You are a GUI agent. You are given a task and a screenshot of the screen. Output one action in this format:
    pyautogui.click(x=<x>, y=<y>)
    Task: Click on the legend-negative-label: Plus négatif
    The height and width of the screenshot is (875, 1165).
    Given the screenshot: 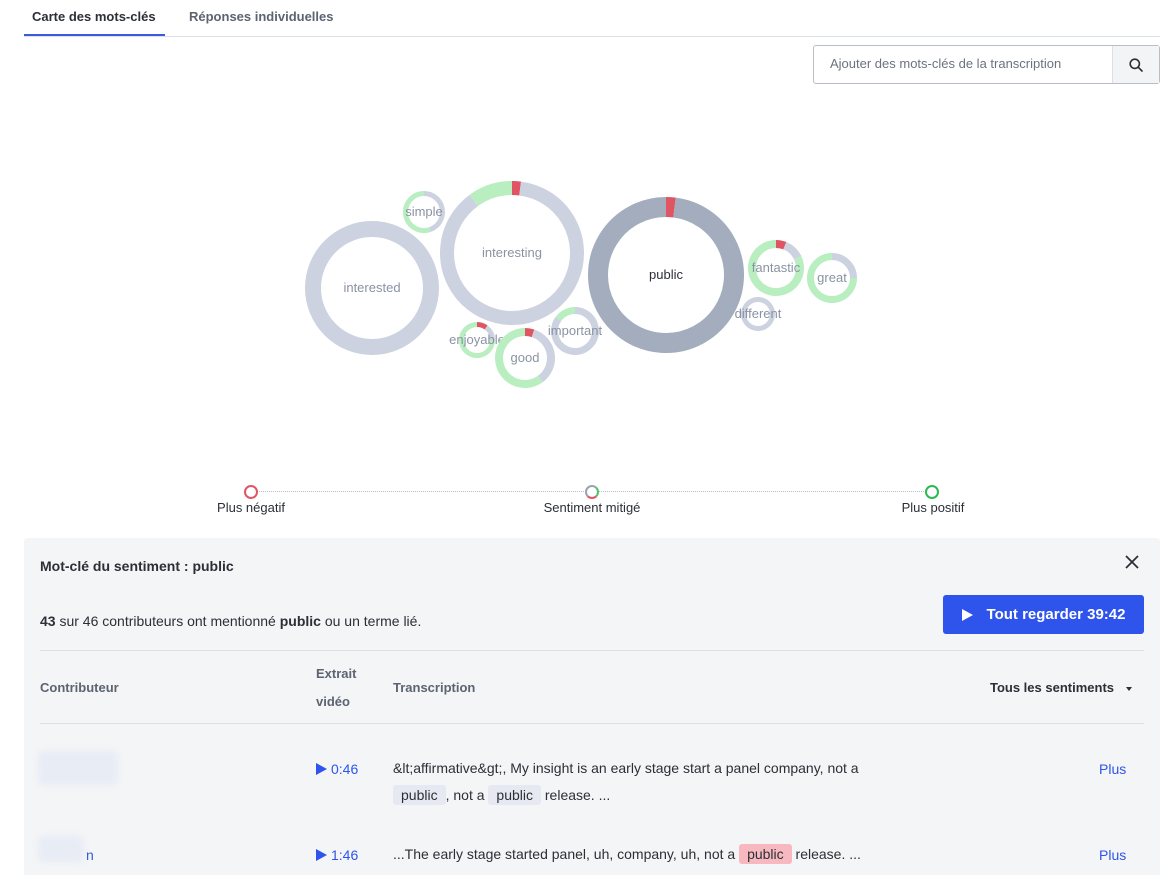 What is the action you would take?
    pyautogui.click(x=251, y=507)
    